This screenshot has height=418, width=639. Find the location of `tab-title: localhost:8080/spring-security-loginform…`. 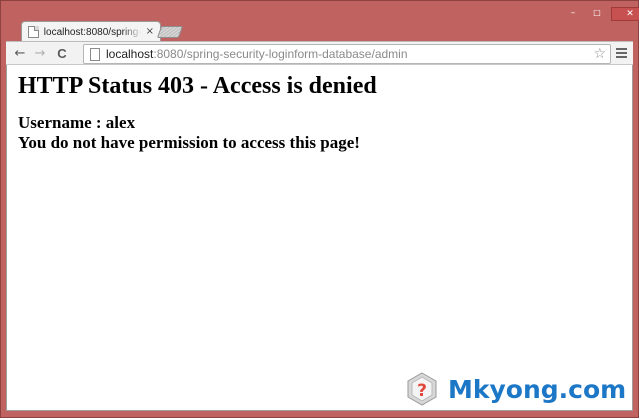

tab-title: localhost:8080/spring-security-loginform… is located at coordinates (92, 32).